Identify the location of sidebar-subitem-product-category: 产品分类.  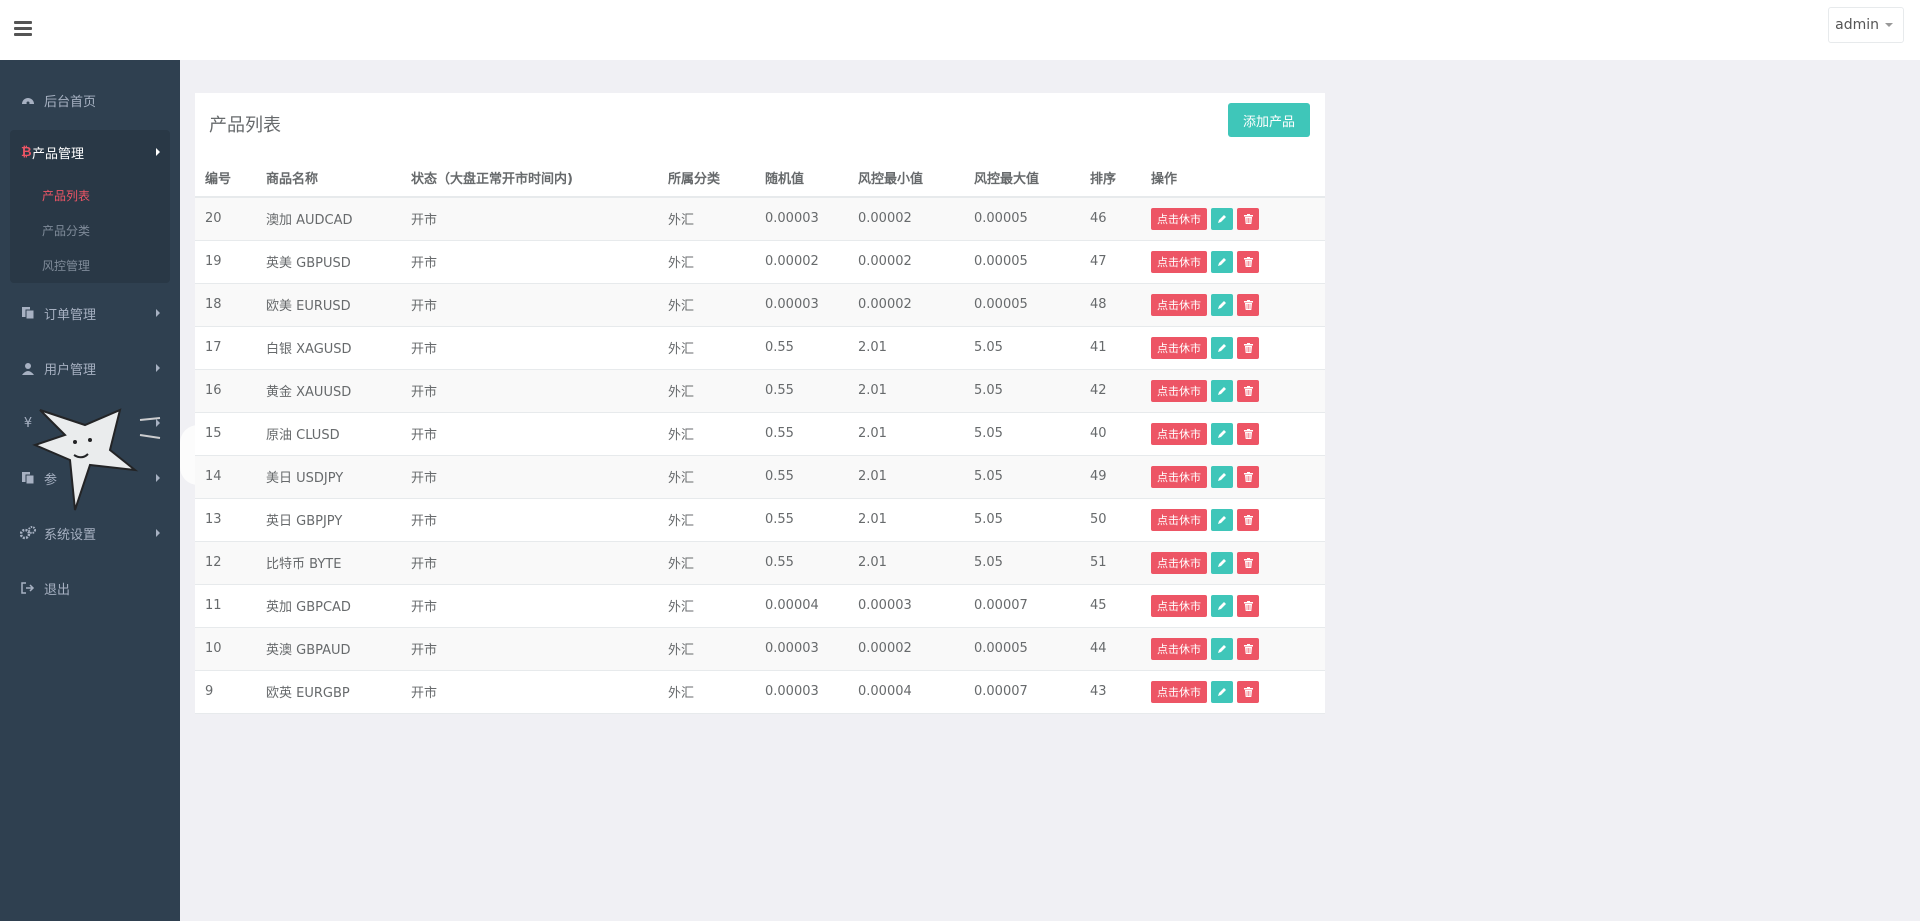
(66, 230).